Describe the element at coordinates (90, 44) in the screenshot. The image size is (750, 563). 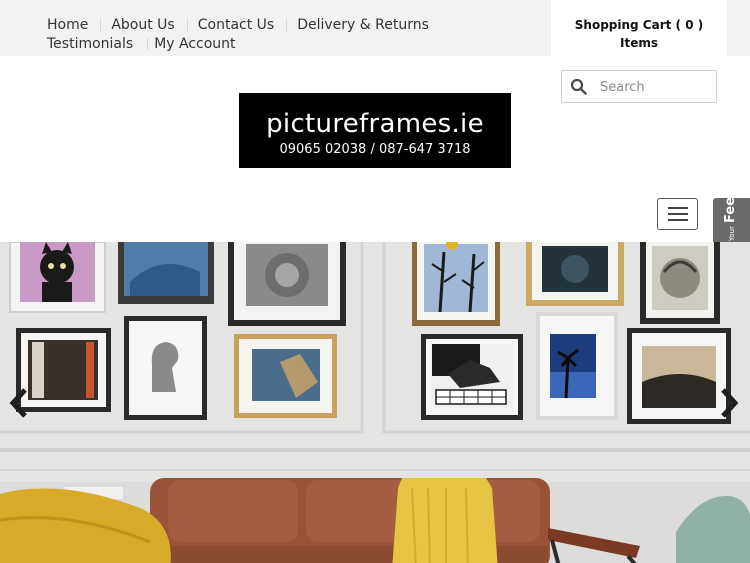
I see `nav-testimonials-link: Testimonials` at that location.